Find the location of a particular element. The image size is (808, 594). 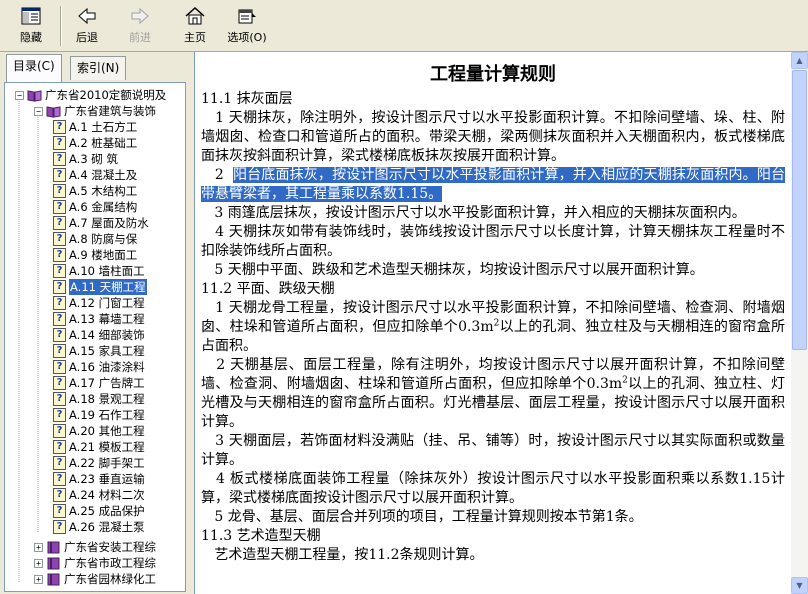

tree-topic-label: A.6 金属结构 is located at coordinates (103, 207).